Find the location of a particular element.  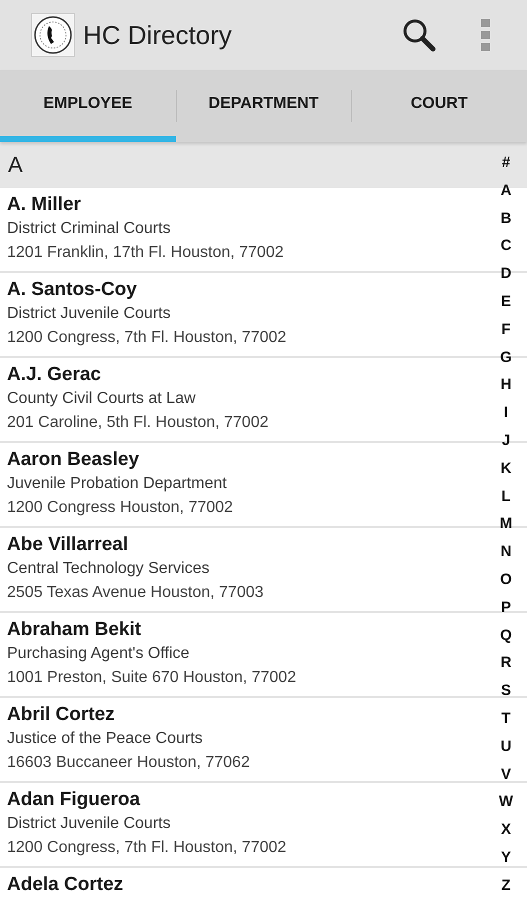

employee-name: Aaron Beasley is located at coordinates (73, 460).